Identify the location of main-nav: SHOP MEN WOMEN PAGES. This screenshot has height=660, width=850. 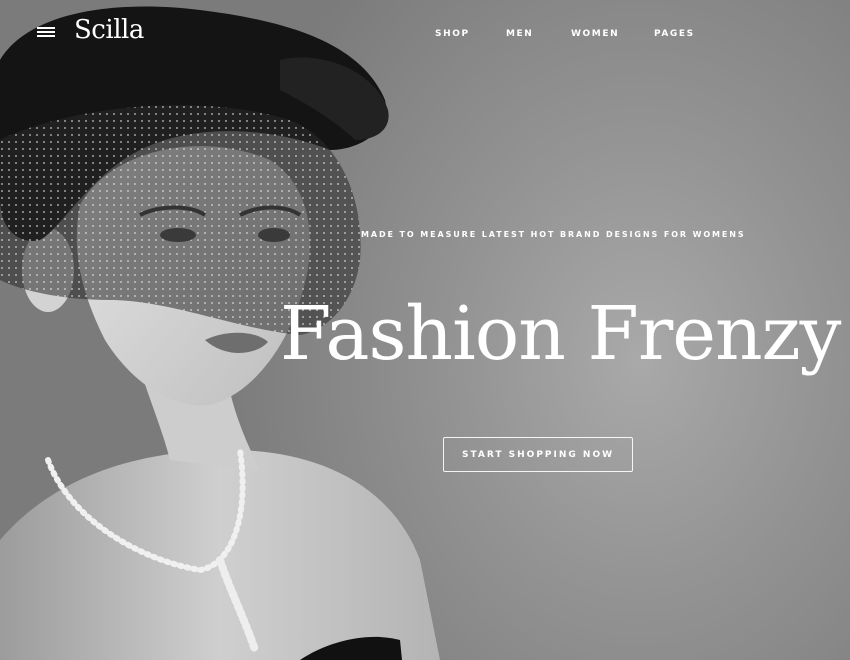
(425, 34).